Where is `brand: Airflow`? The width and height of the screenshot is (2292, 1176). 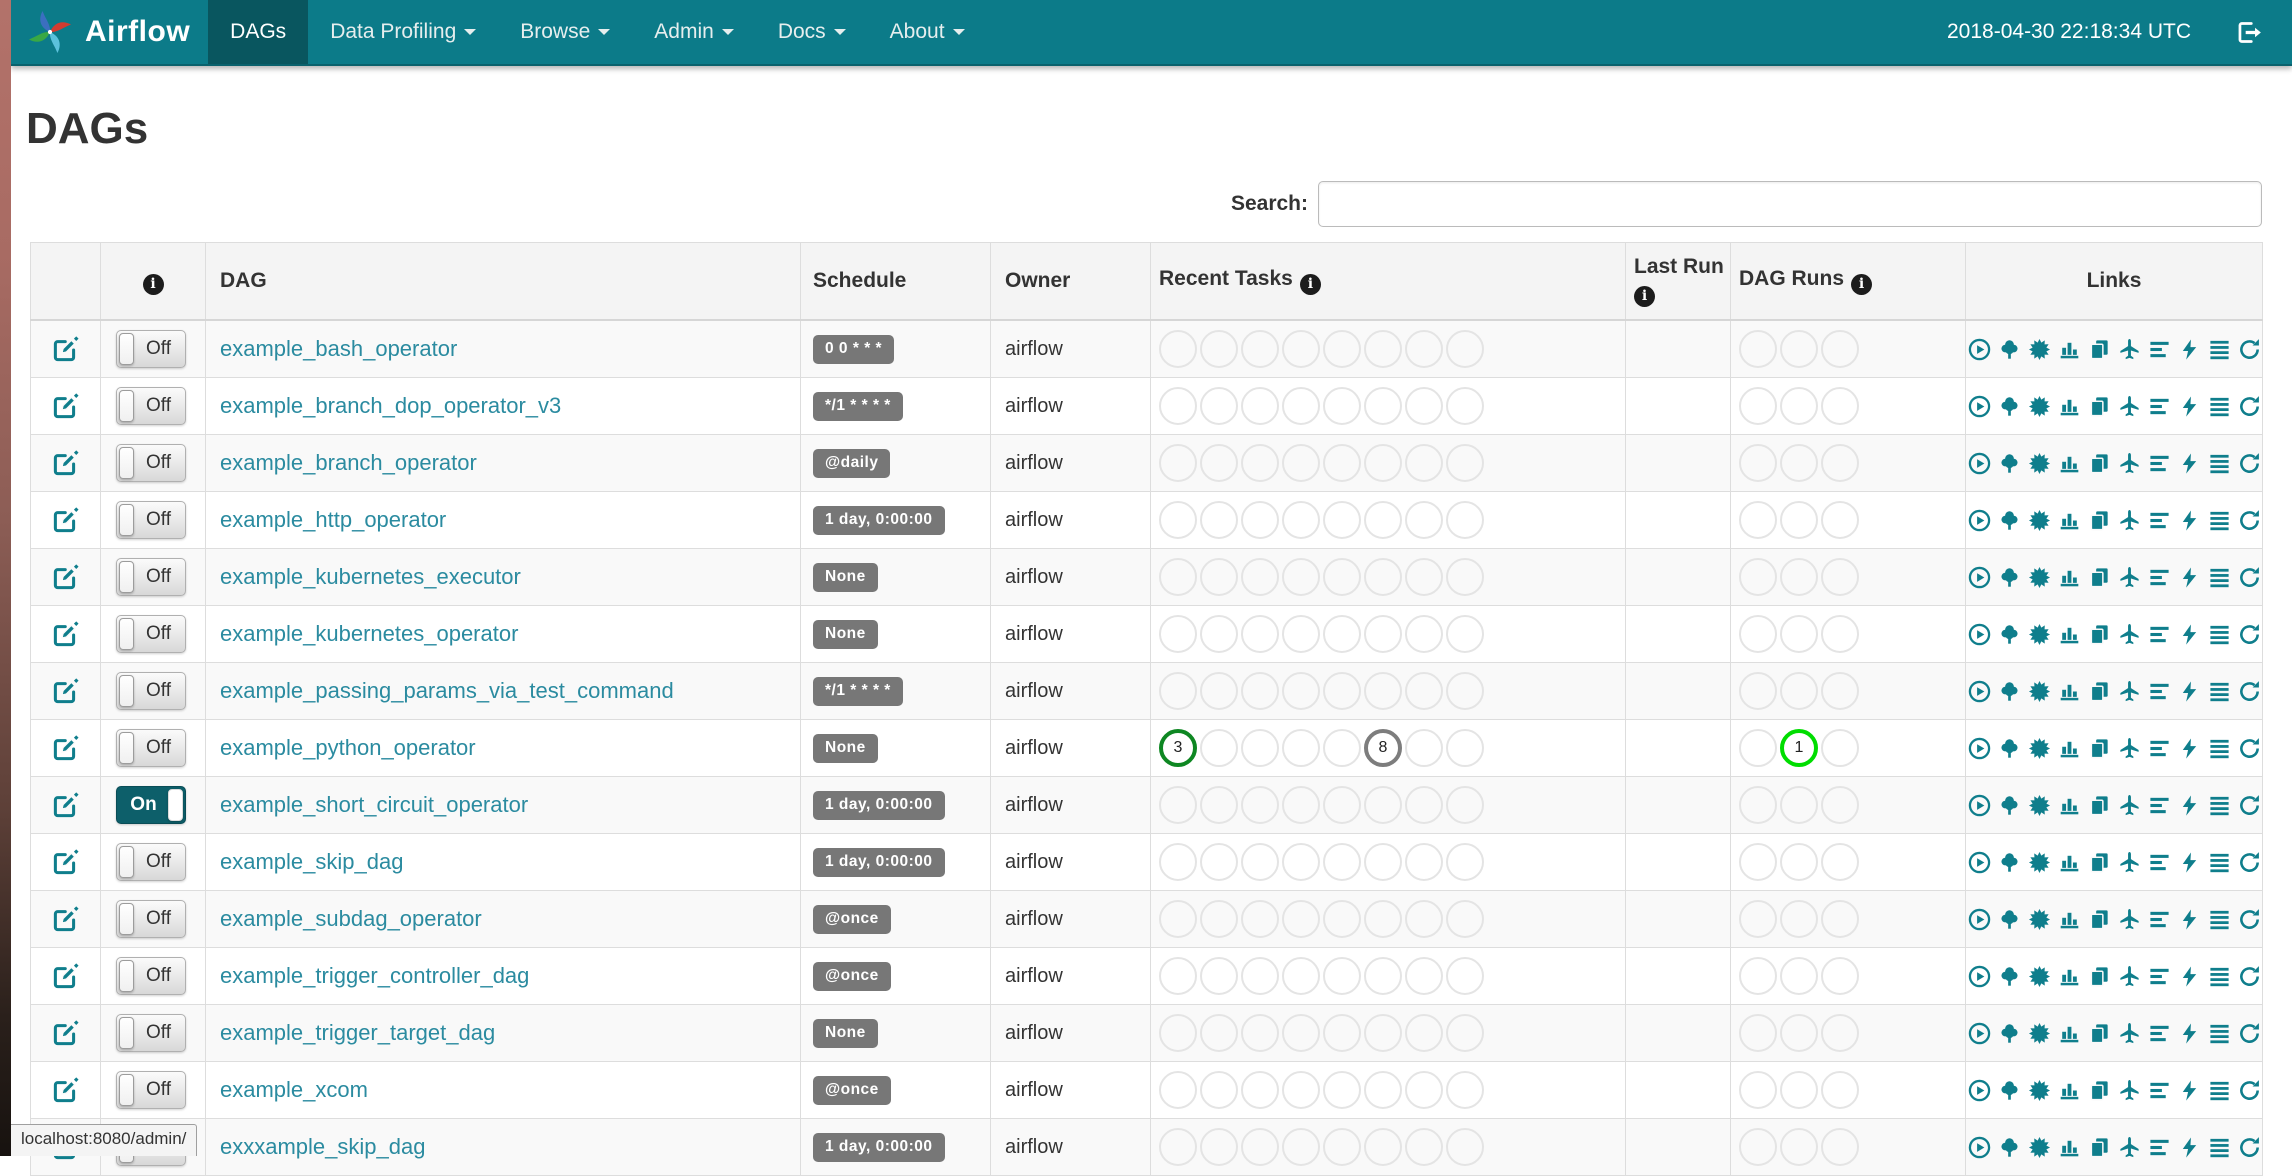
brand: Airflow is located at coordinates (109, 32).